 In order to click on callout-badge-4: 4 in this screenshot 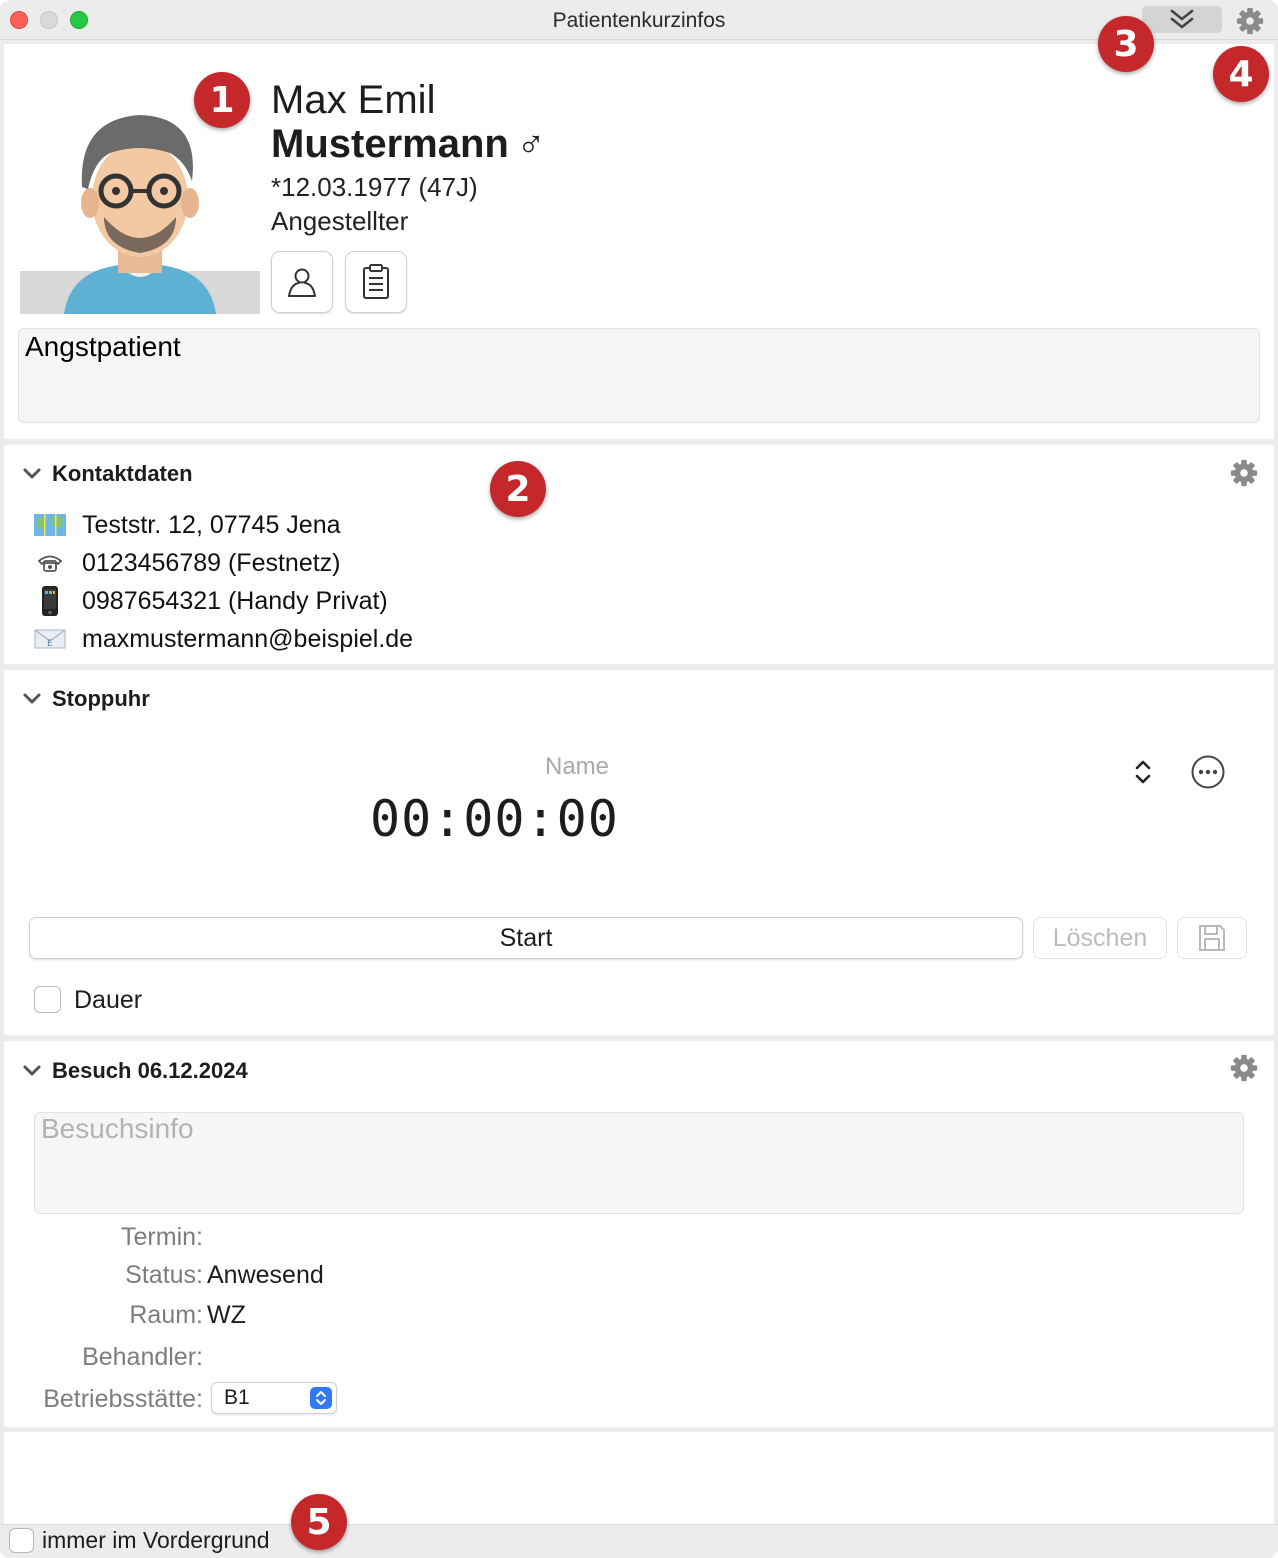, I will do `click(1241, 74)`.